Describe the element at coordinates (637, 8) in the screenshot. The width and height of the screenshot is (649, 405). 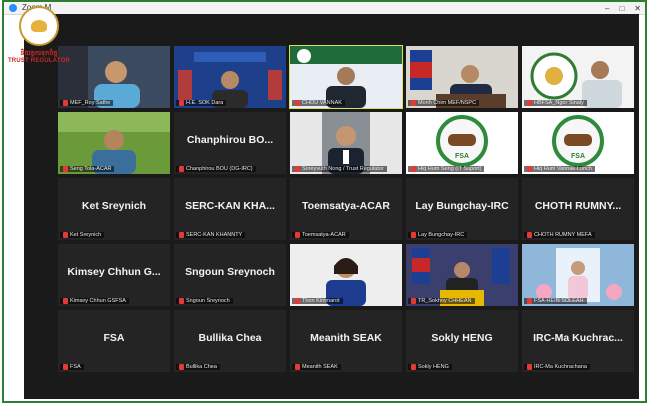
I see `close-icon: ✕` at that location.